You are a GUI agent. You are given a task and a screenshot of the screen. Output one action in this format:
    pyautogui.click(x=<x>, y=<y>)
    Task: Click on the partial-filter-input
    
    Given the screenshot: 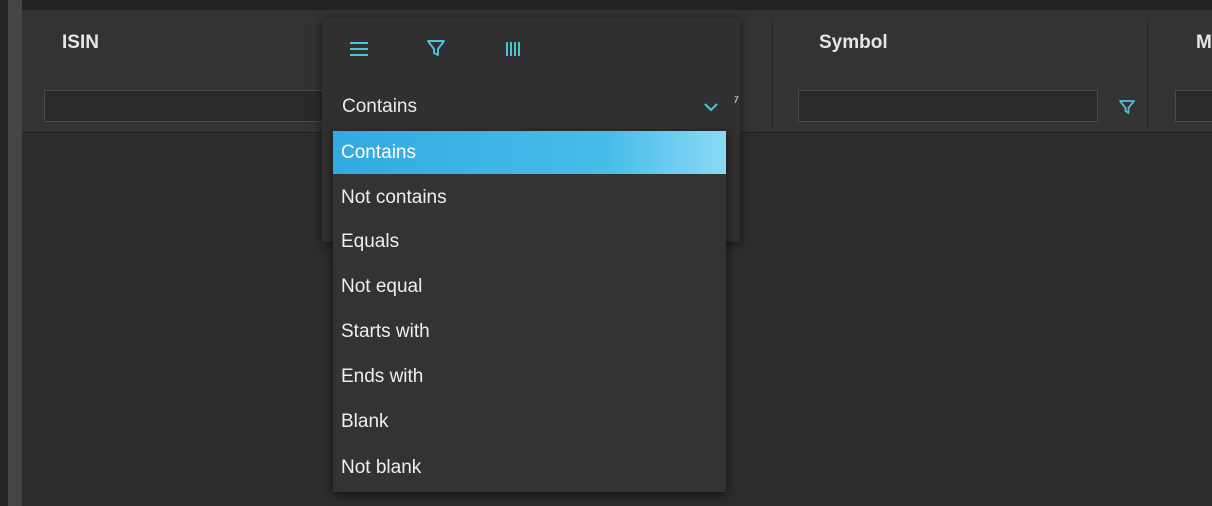 What is the action you would take?
    pyautogui.click(x=1193, y=106)
    